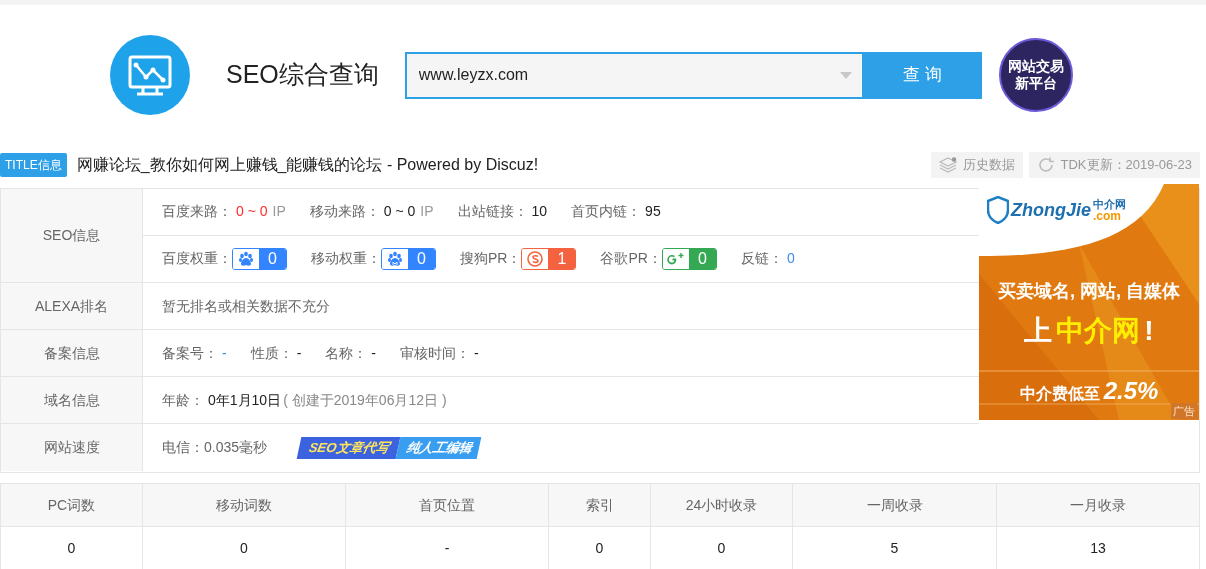  Describe the element at coordinates (1089, 331) in the screenshot. I see `ad-headline: 上中介网!` at that location.